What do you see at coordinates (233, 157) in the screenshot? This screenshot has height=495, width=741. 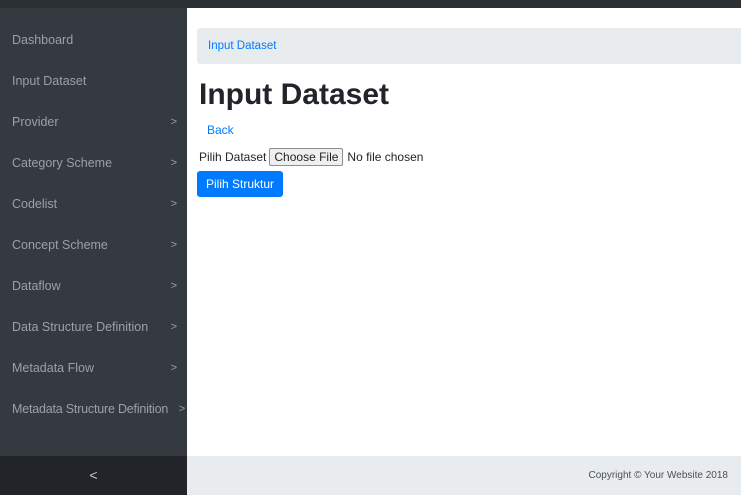 I see `file-input-label: Pilih Dataset` at bounding box center [233, 157].